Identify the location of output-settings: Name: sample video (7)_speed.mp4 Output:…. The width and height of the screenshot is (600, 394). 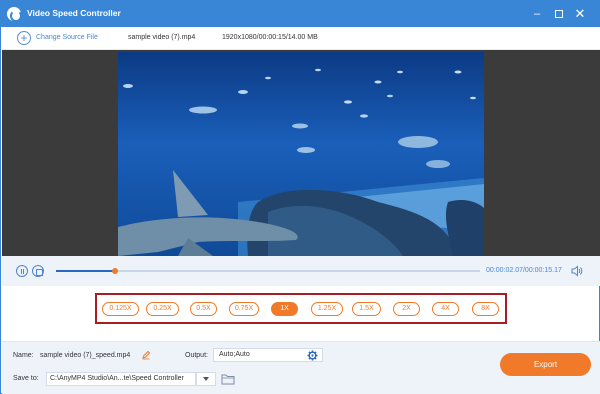
(301, 367).